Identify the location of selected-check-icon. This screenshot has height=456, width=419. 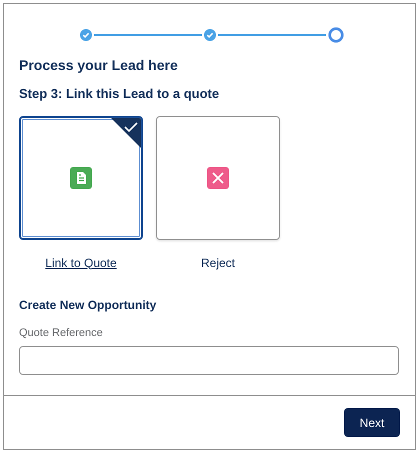
(126, 133).